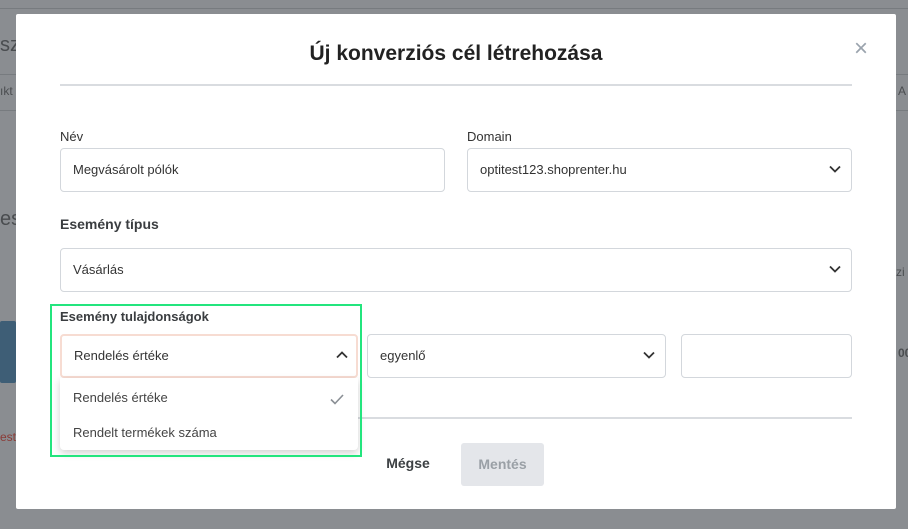  What do you see at coordinates (120, 397) in the screenshot?
I see `dropdown-option-order-value: Rendelés értéke` at bounding box center [120, 397].